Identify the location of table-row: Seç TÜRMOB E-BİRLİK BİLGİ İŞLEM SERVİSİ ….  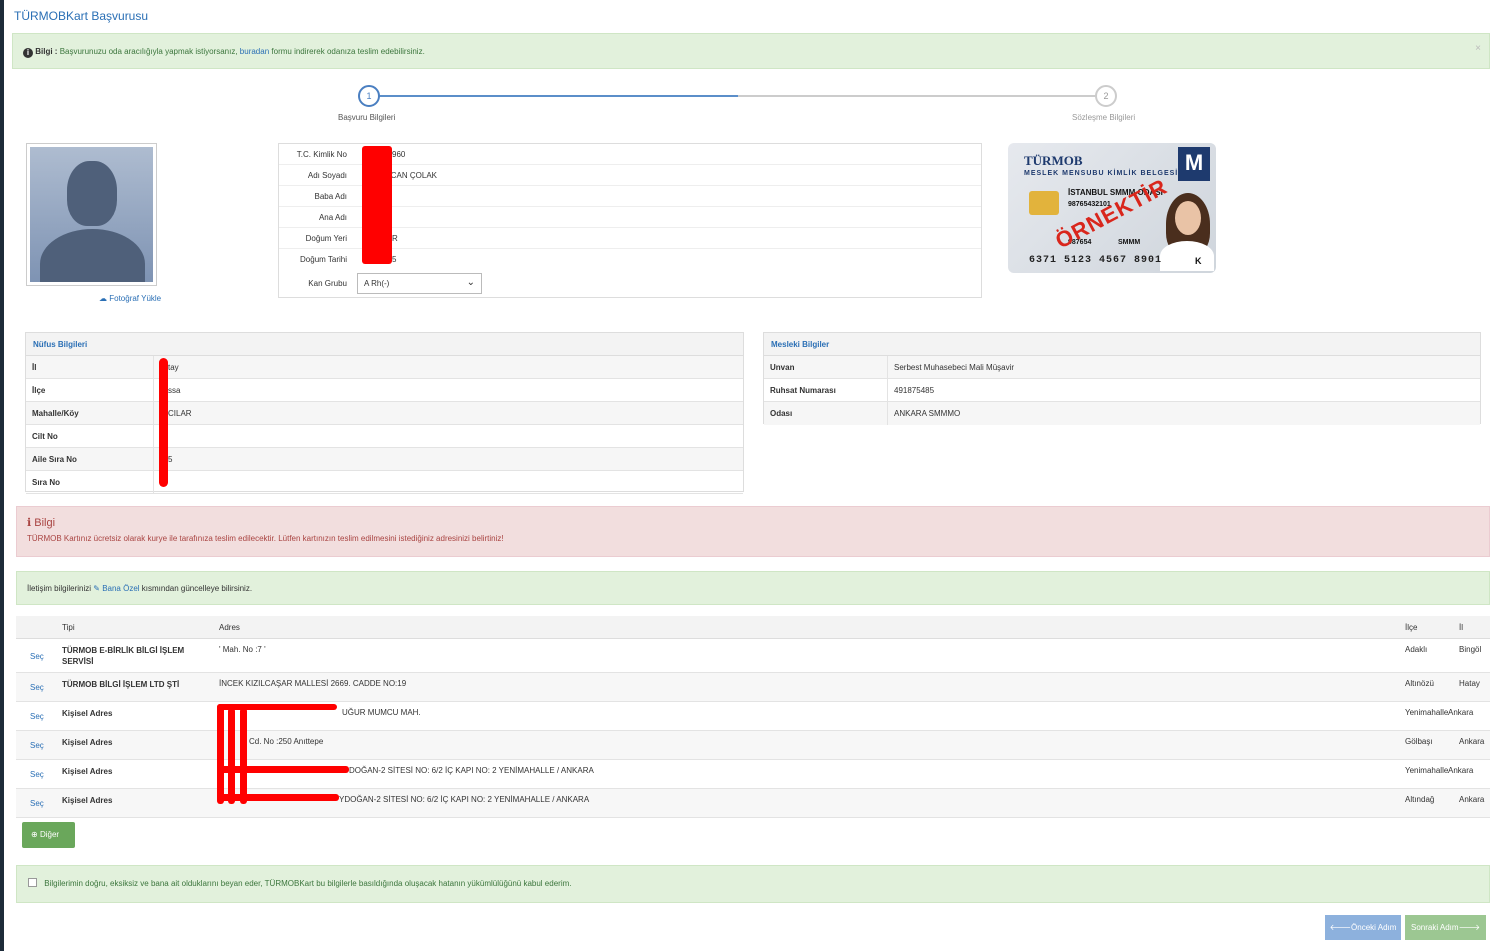
(753, 656).